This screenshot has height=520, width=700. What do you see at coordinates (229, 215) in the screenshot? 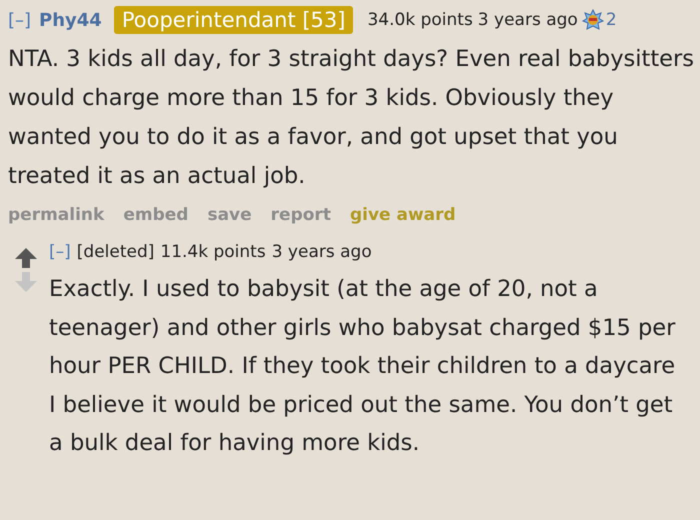
I see `action-link: save` at bounding box center [229, 215].